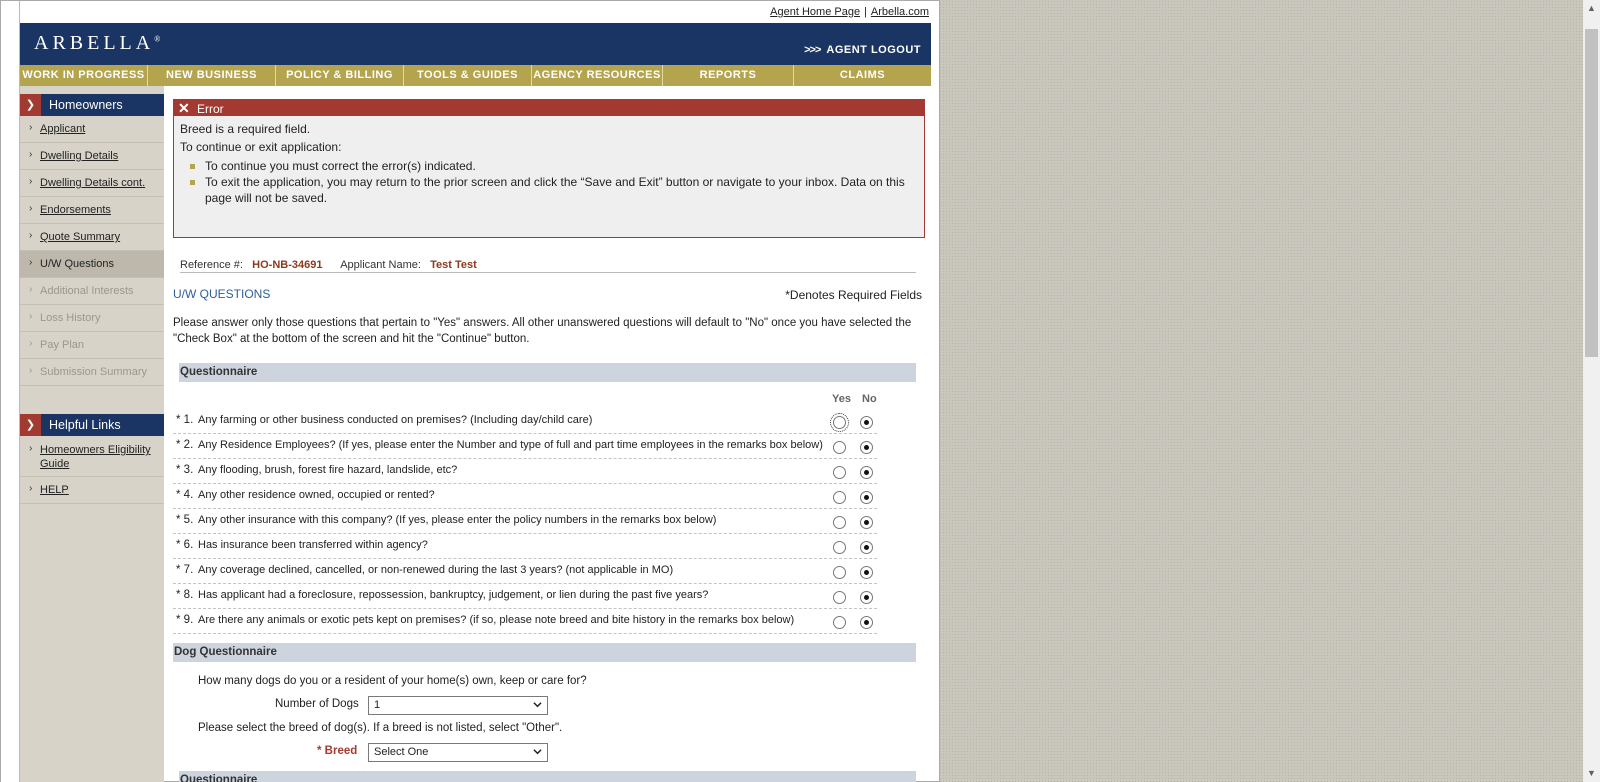 The width and height of the screenshot is (1600, 782). I want to click on arbella-logo: ARBELLA®, so click(97, 43).